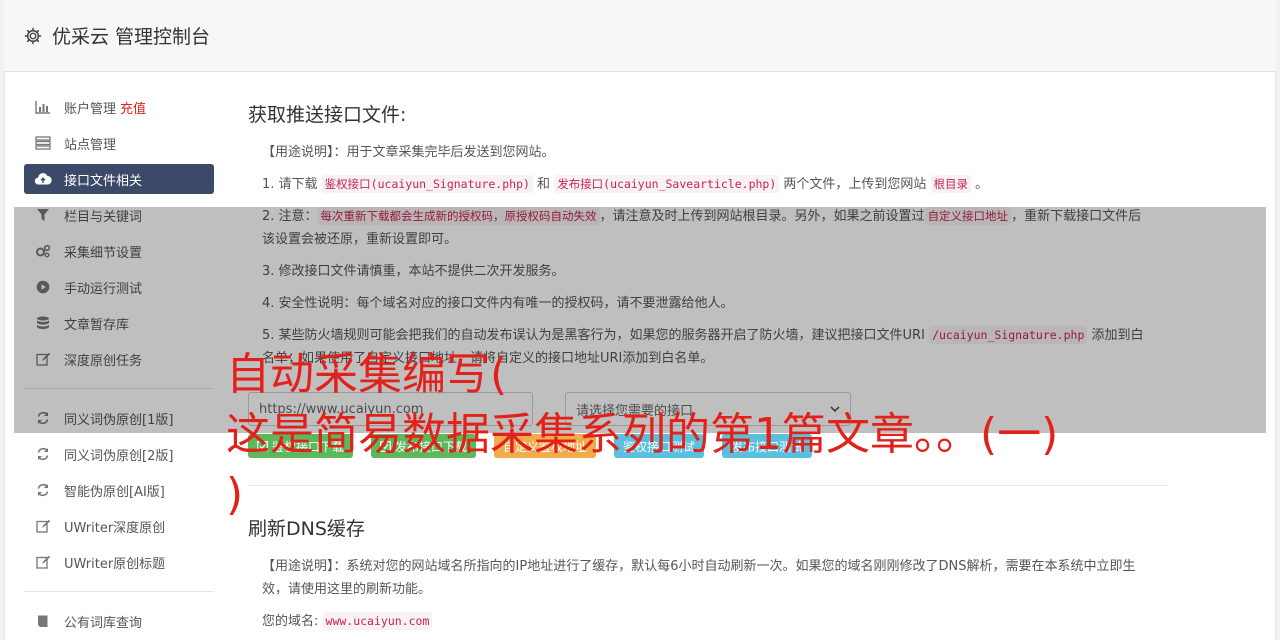 This screenshot has height=640, width=1280. I want to click on sidebar-item-ai-rewrite: 智能伪原创[AI版], so click(119, 490).